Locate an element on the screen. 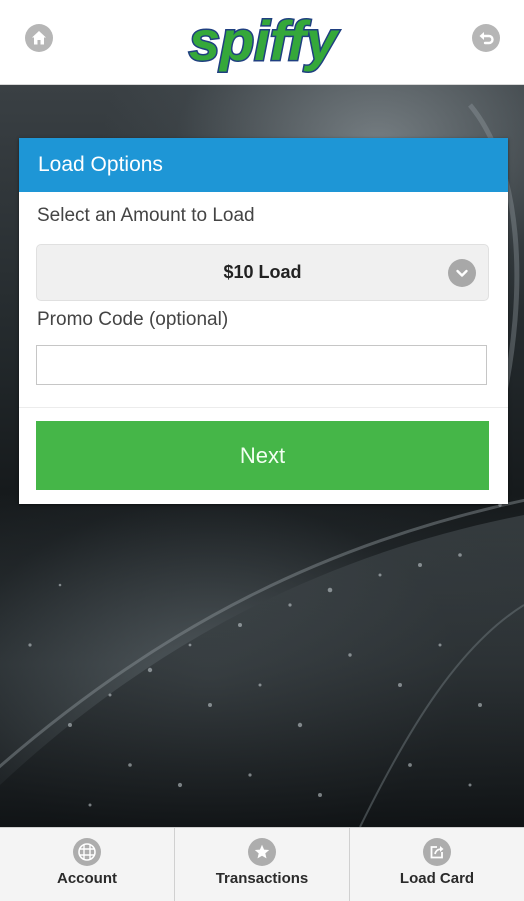 The height and width of the screenshot is (901, 524). chevron-down-icon is located at coordinates (462, 273).